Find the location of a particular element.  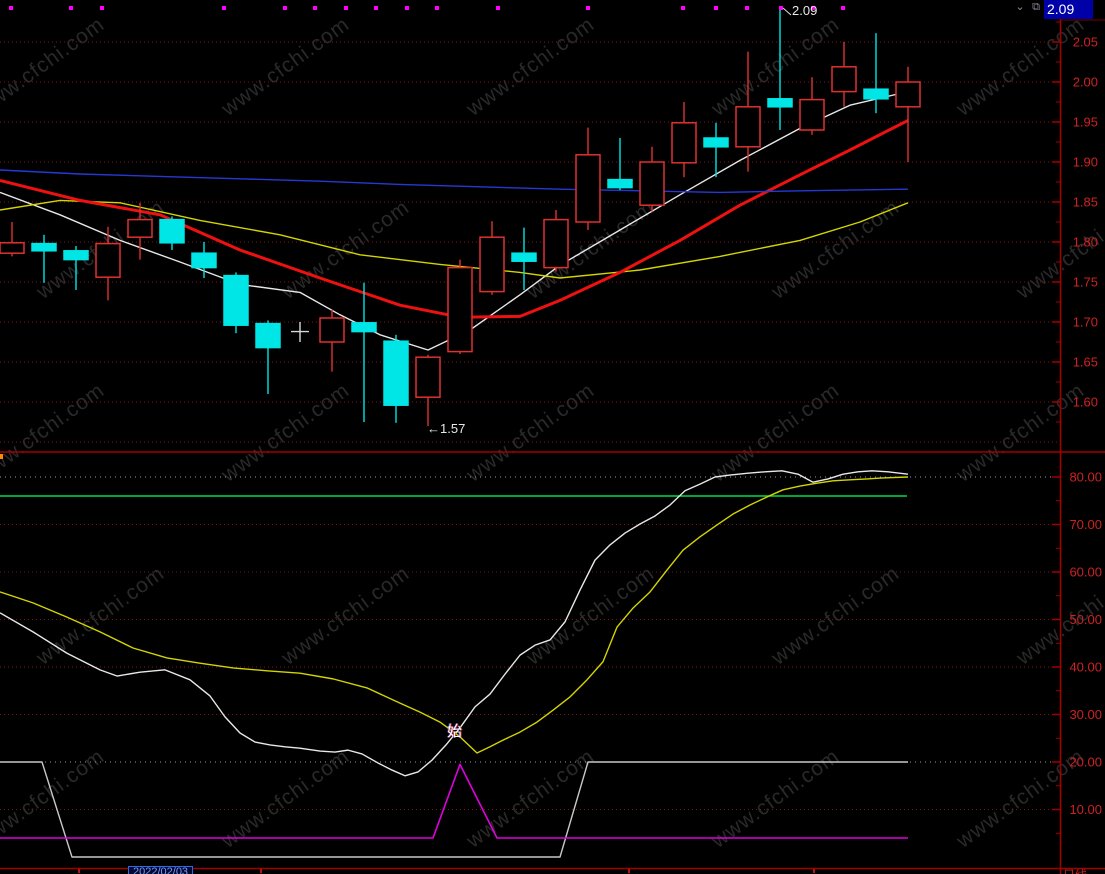

indicator-axis-label: 80.00 is located at coordinates (1085, 477).